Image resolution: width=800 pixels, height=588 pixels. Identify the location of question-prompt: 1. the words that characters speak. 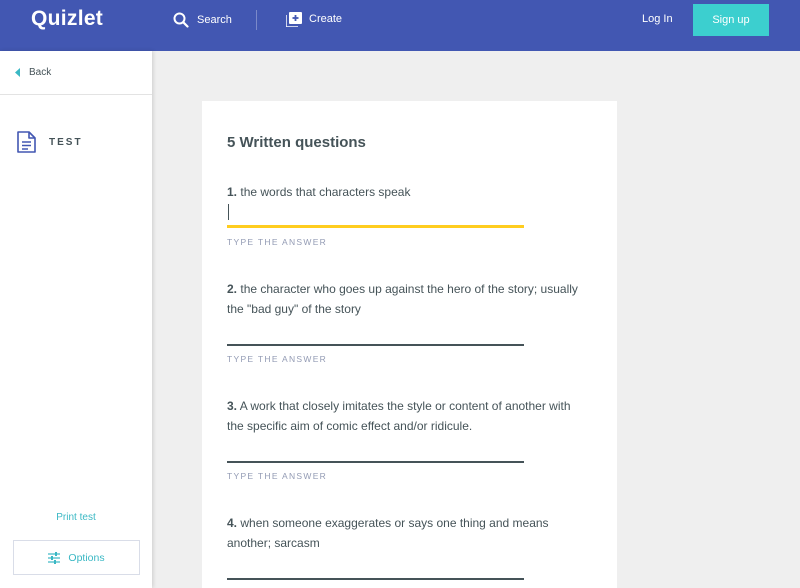
(407, 192).